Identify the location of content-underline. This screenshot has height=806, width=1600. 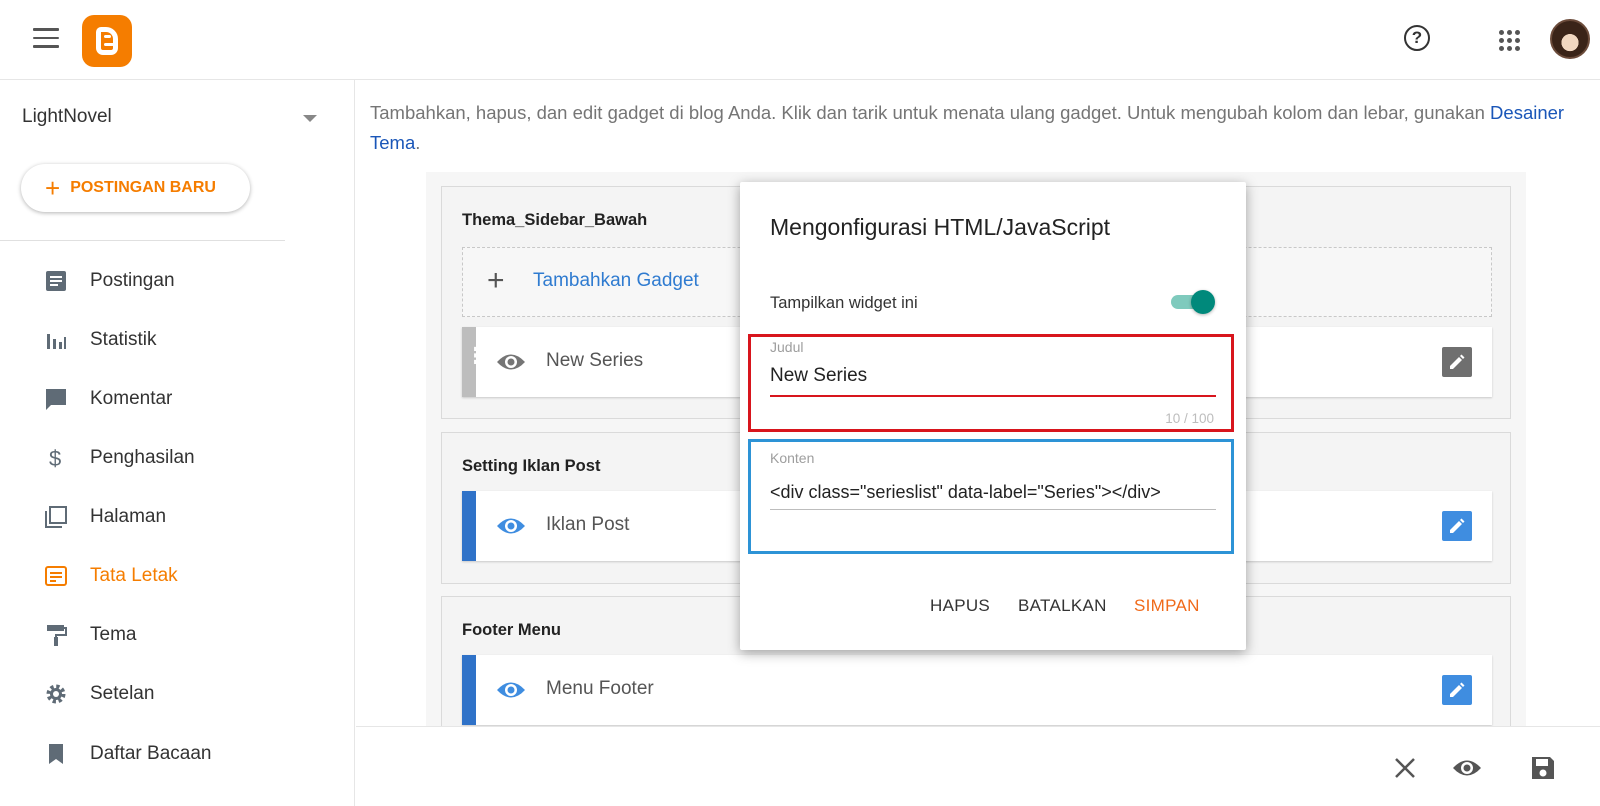
(993, 509).